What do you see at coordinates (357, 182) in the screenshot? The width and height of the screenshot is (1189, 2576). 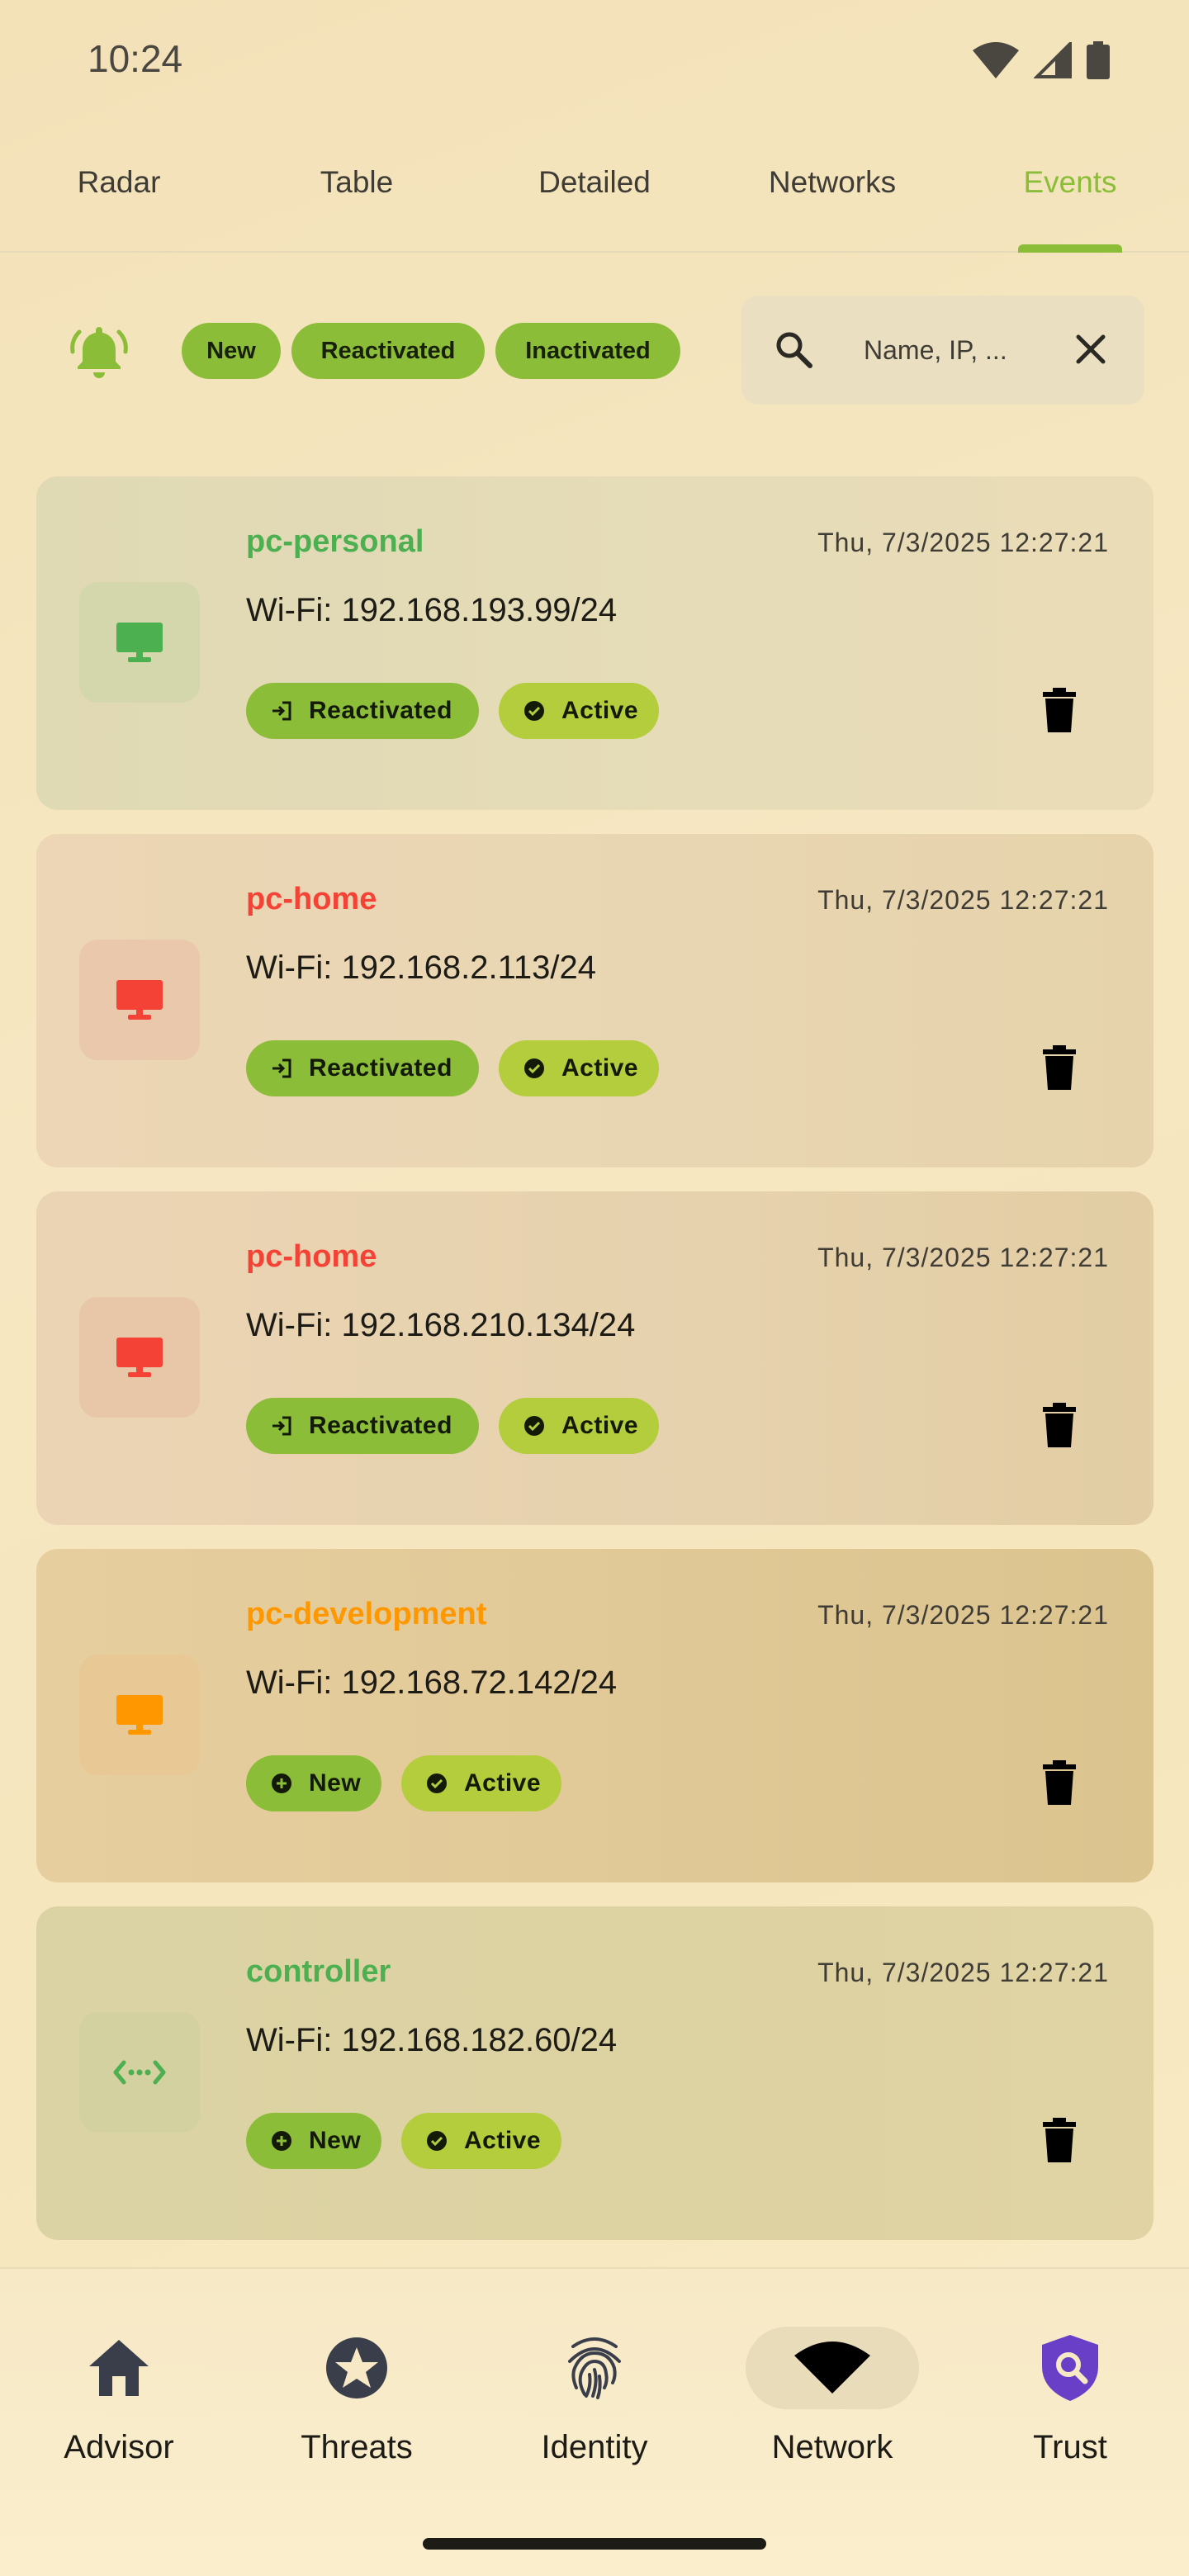 I see `tab-table: Table` at bounding box center [357, 182].